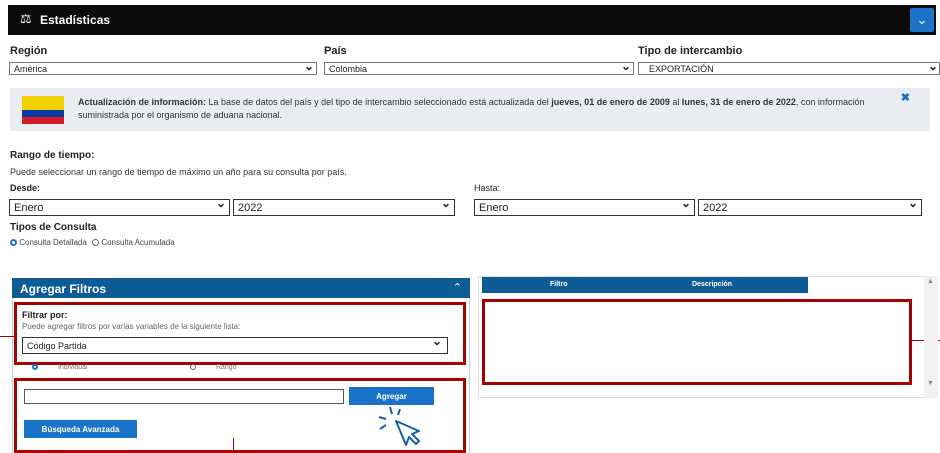 The height and width of the screenshot is (453, 940). What do you see at coordinates (241, 288) in the screenshot?
I see `filters-header: Agregar Filtros ⌃` at bounding box center [241, 288].